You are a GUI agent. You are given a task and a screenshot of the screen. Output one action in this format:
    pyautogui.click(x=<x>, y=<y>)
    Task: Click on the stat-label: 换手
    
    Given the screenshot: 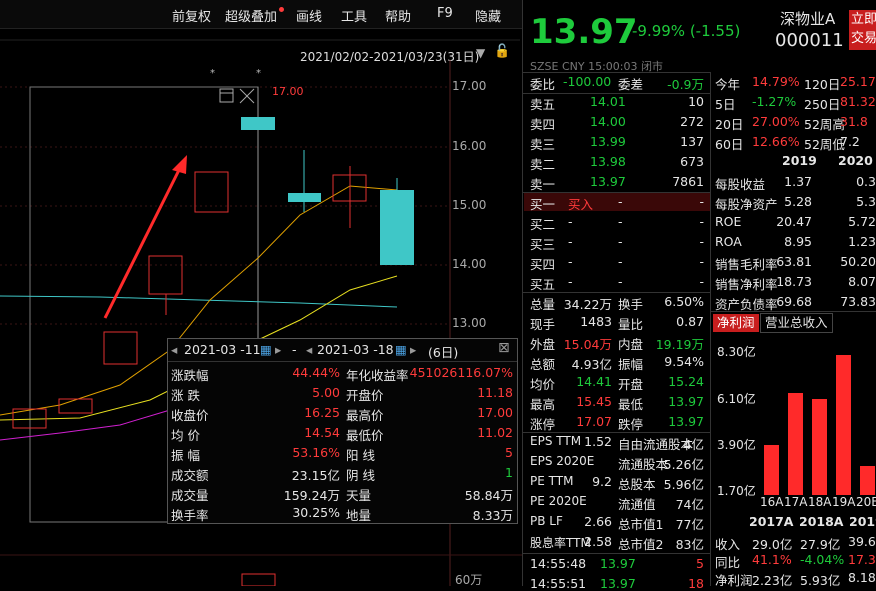 What is the action you would take?
    pyautogui.click(x=631, y=304)
    